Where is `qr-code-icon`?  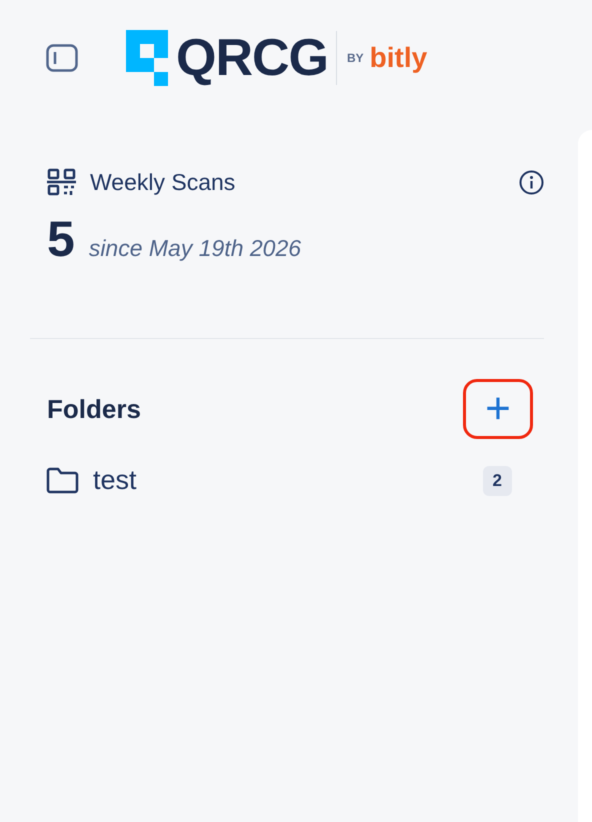 qr-code-icon is located at coordinates (61, 182).